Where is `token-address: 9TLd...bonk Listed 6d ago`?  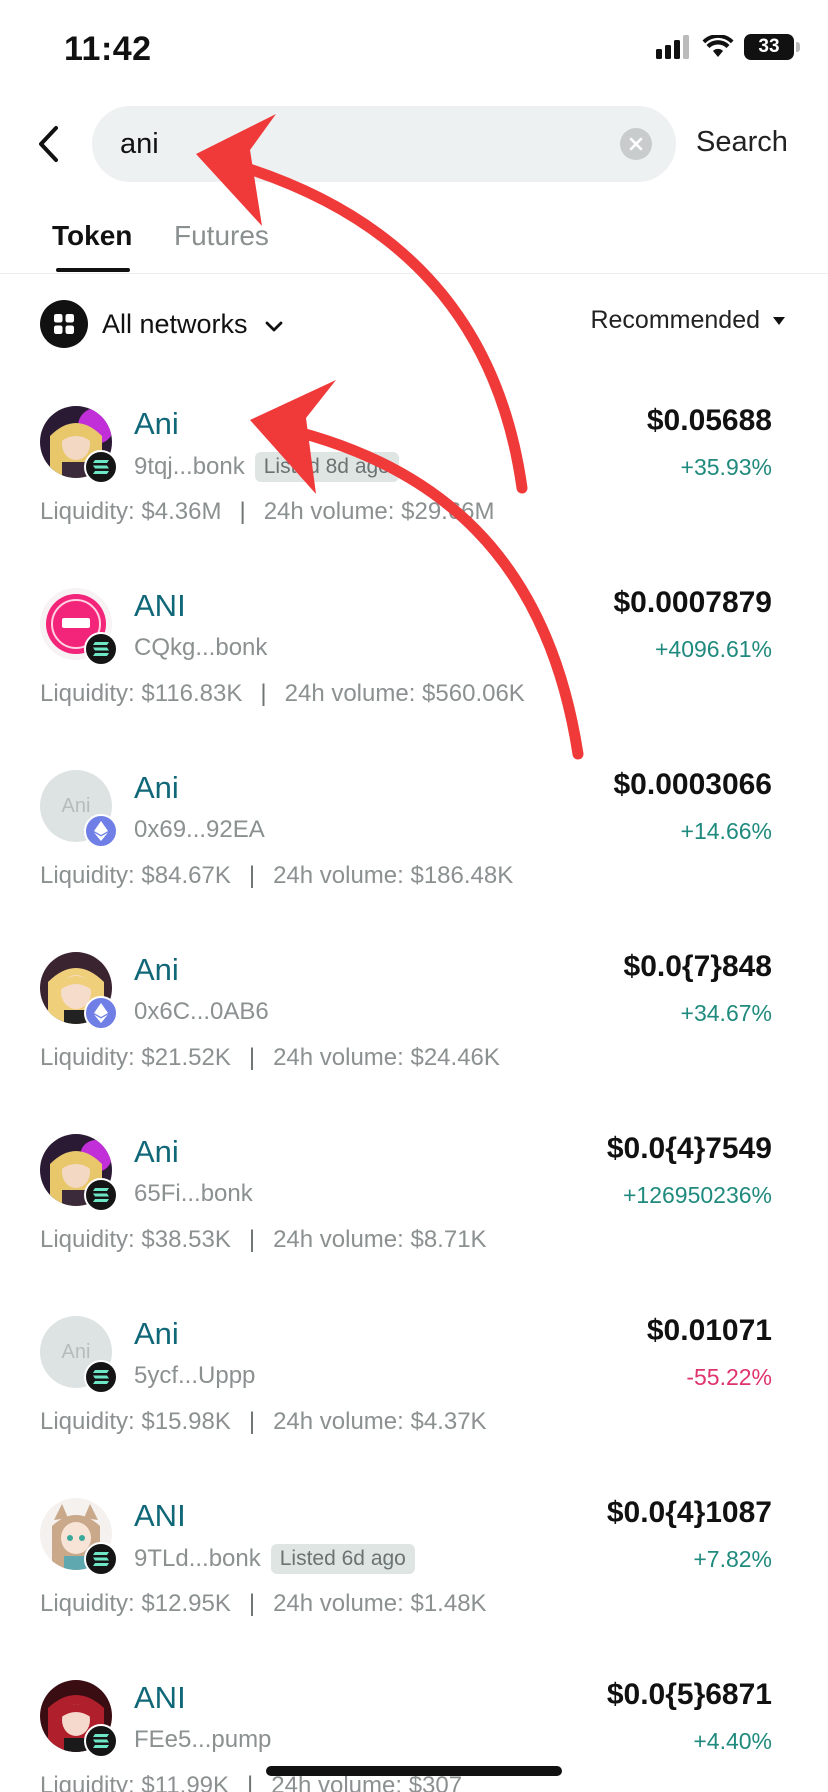
token-address: 9TLd...bonk Listed 6d ago is located at coordinates (274, 1559).